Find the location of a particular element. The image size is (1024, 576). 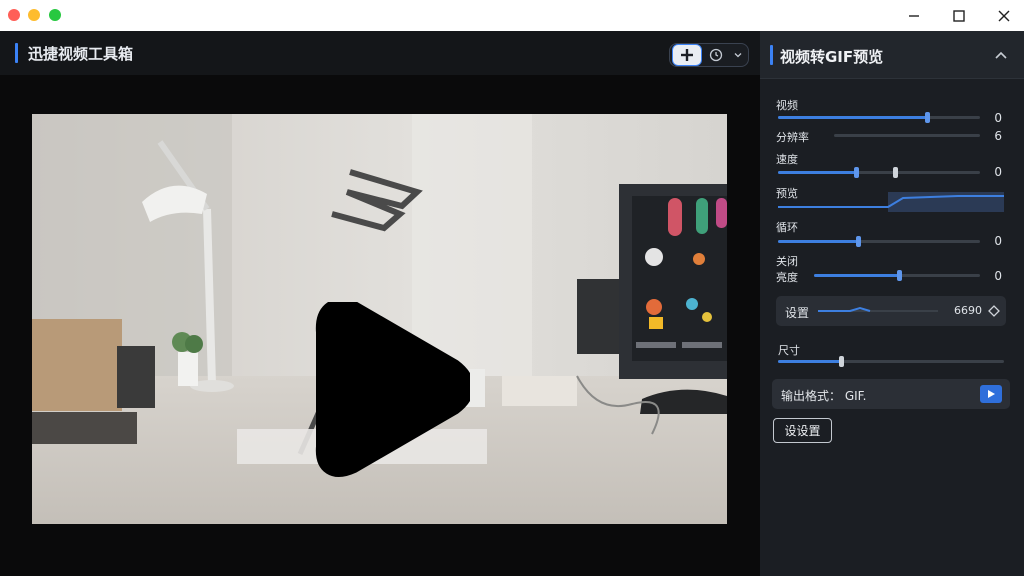

slider-video is located at coordinates (879, 117).